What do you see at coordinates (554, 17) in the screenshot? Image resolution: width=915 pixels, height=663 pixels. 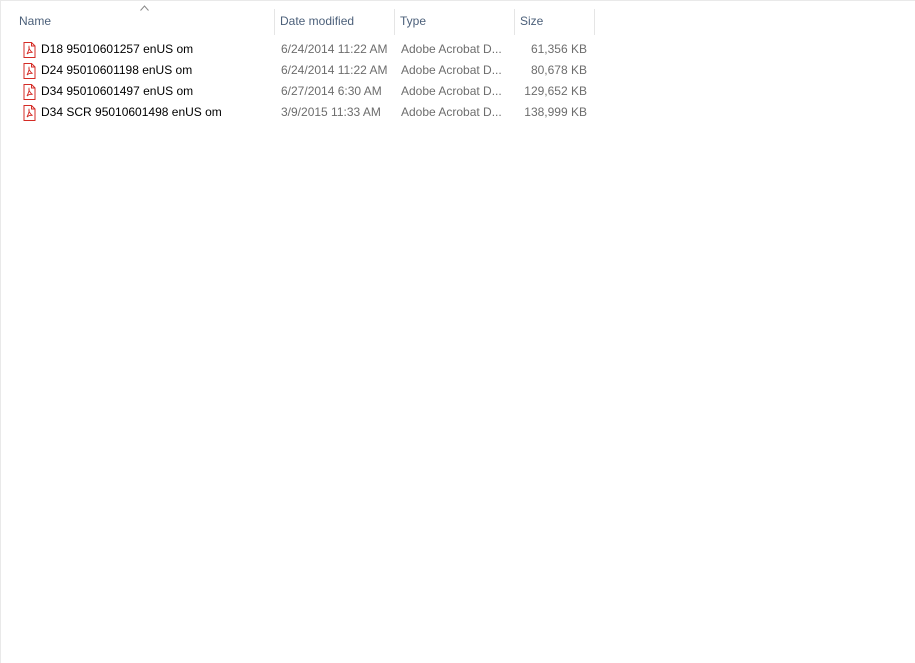 I see `column-header-size: Size` at bounding box center [554, 17].